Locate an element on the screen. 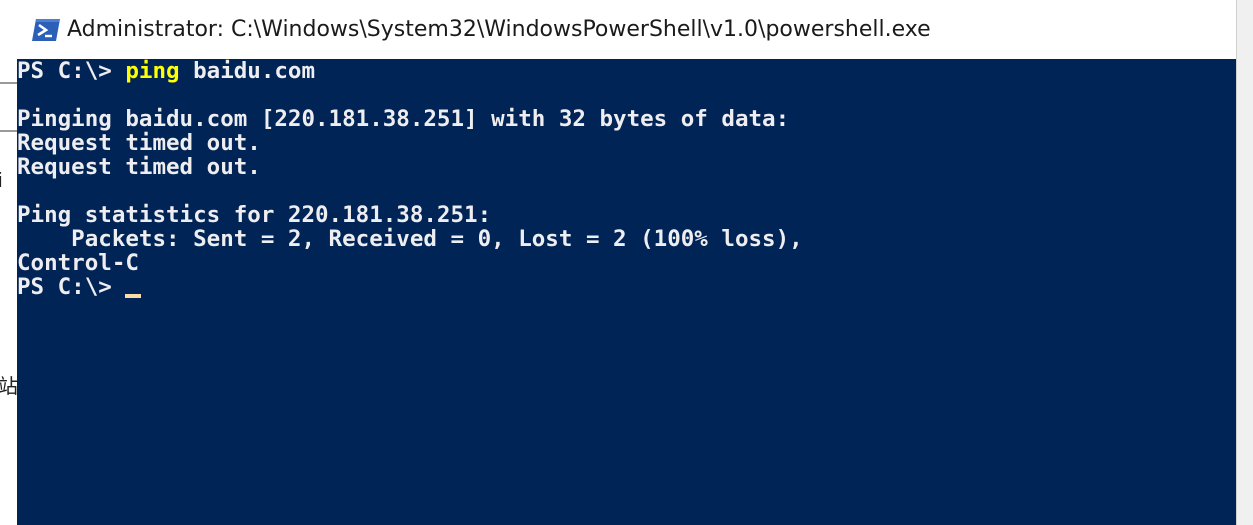  command-name: ping is located at coordinates (152, 71).